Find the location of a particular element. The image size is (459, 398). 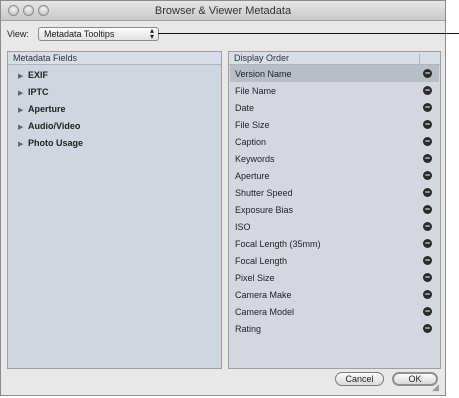

view-label: View: is located at coordinates (18, 34).